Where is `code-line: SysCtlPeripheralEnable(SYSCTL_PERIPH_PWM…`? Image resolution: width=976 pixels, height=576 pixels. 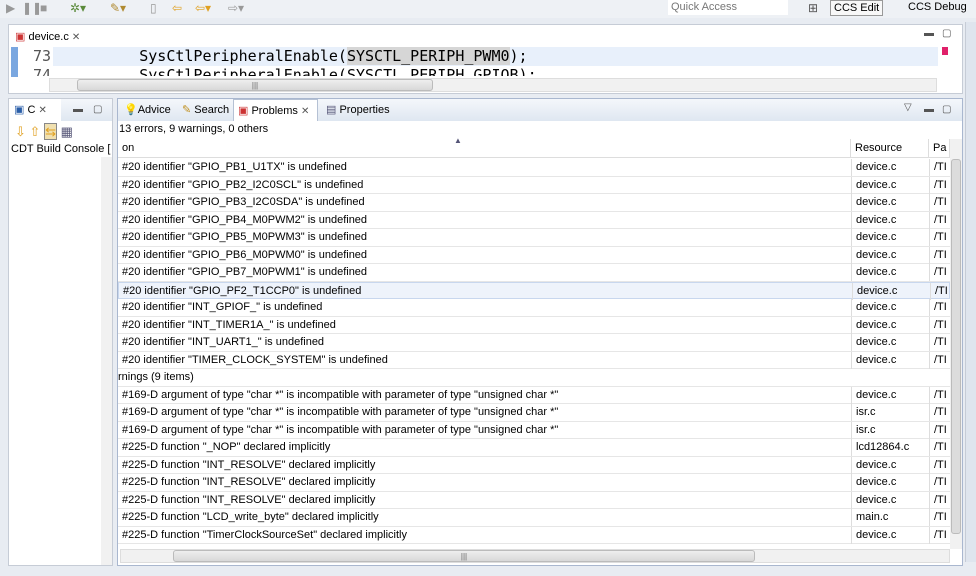 code-line: SysCtlPeripheralEnable(SYSCTL_PERIPH_PWM… is located at coordinates (297, 56).